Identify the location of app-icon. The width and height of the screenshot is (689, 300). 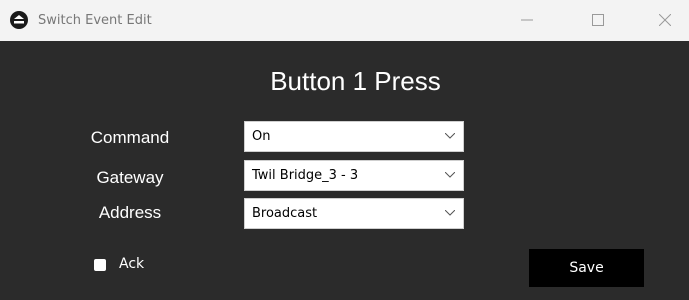
(19, 20).